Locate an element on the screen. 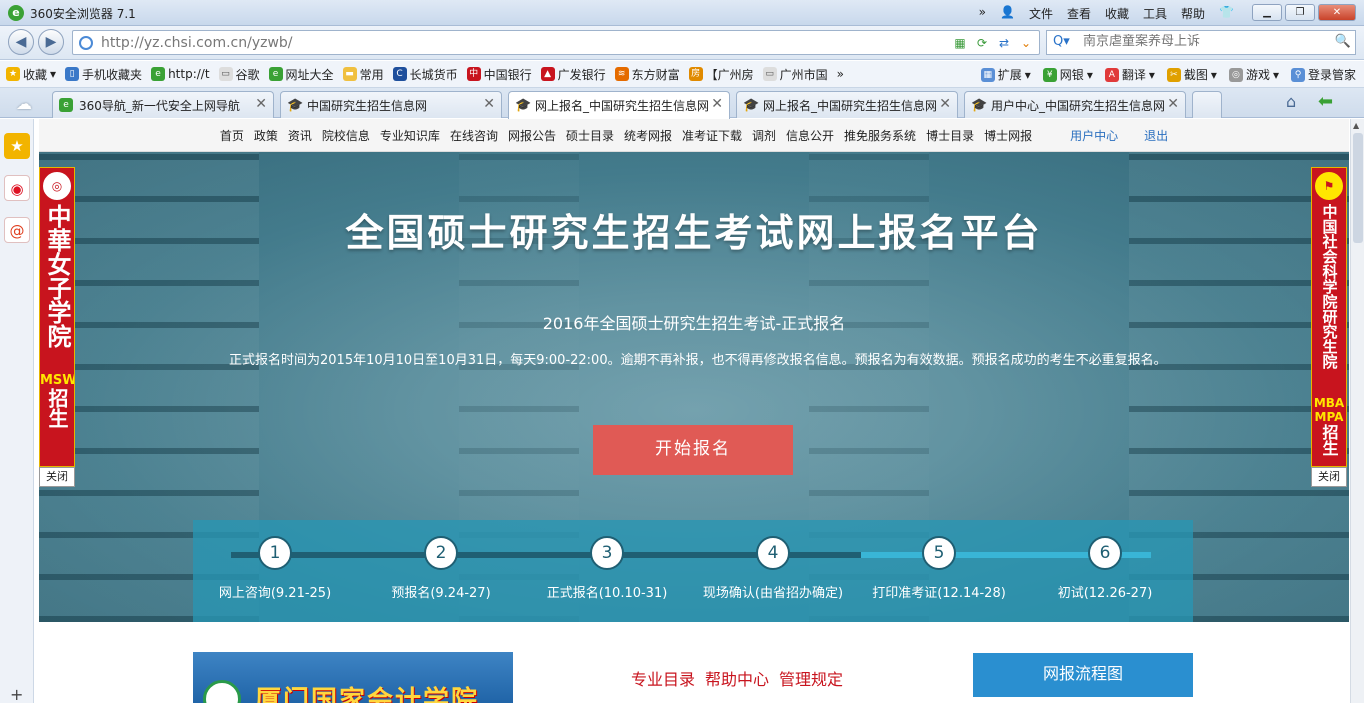  nav-admission-ticket: 准考证下载 is located at coordinates (712, 135).